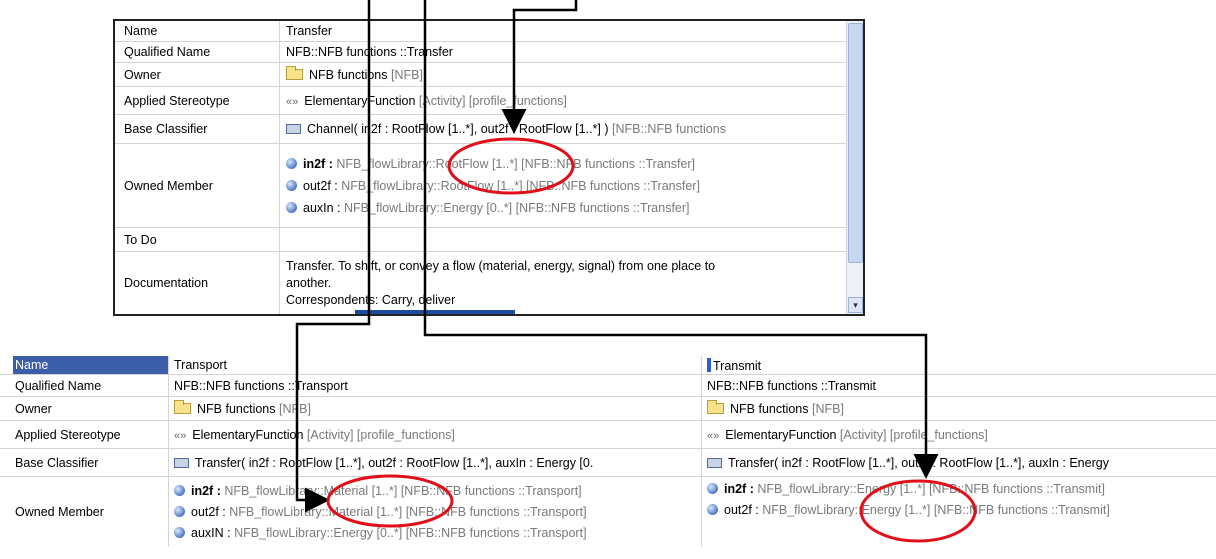 The image size is (1216, 559). What do you see at coordinates (33, 408) in the screenshot?
I see `blabel-owner: Owner` at bounding box center [33, 408].